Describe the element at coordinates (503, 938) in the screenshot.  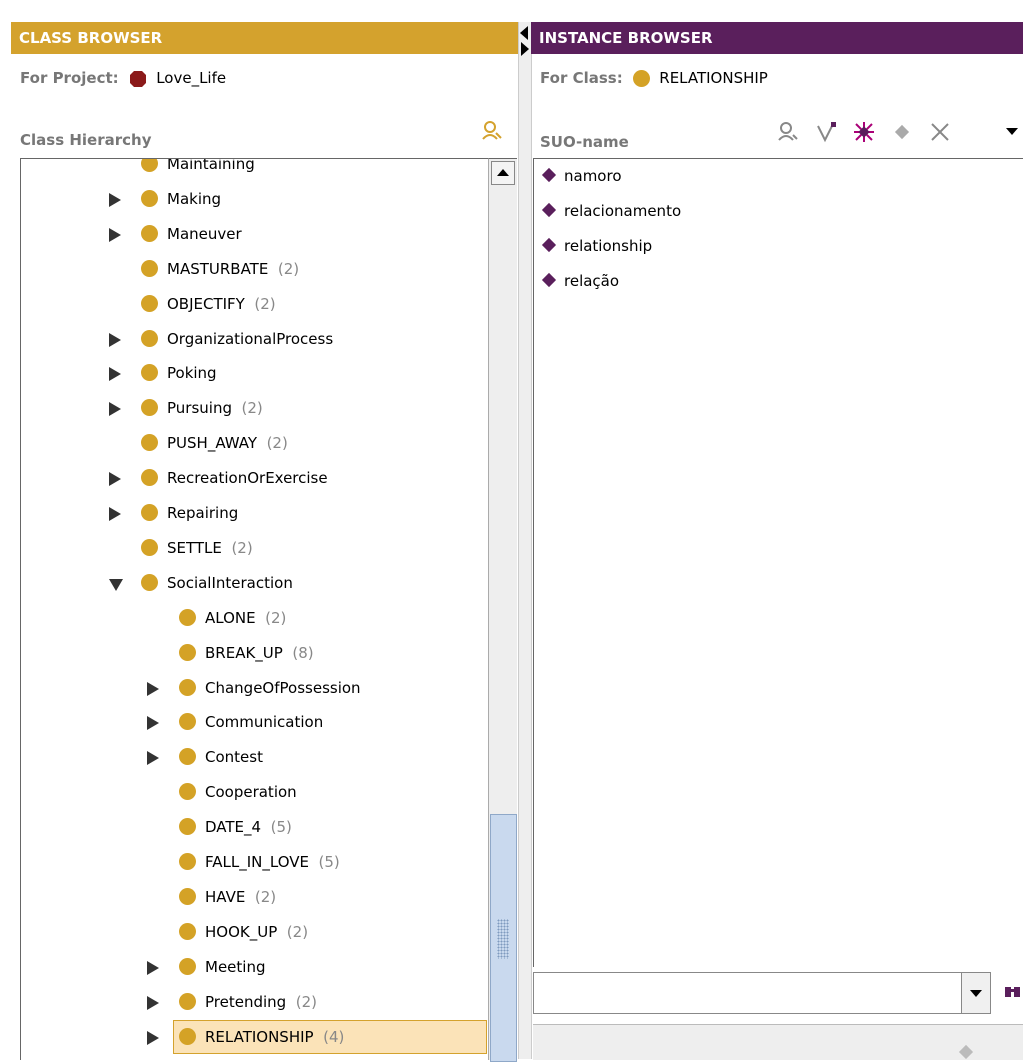
I see `scroll-thumb` at that location.